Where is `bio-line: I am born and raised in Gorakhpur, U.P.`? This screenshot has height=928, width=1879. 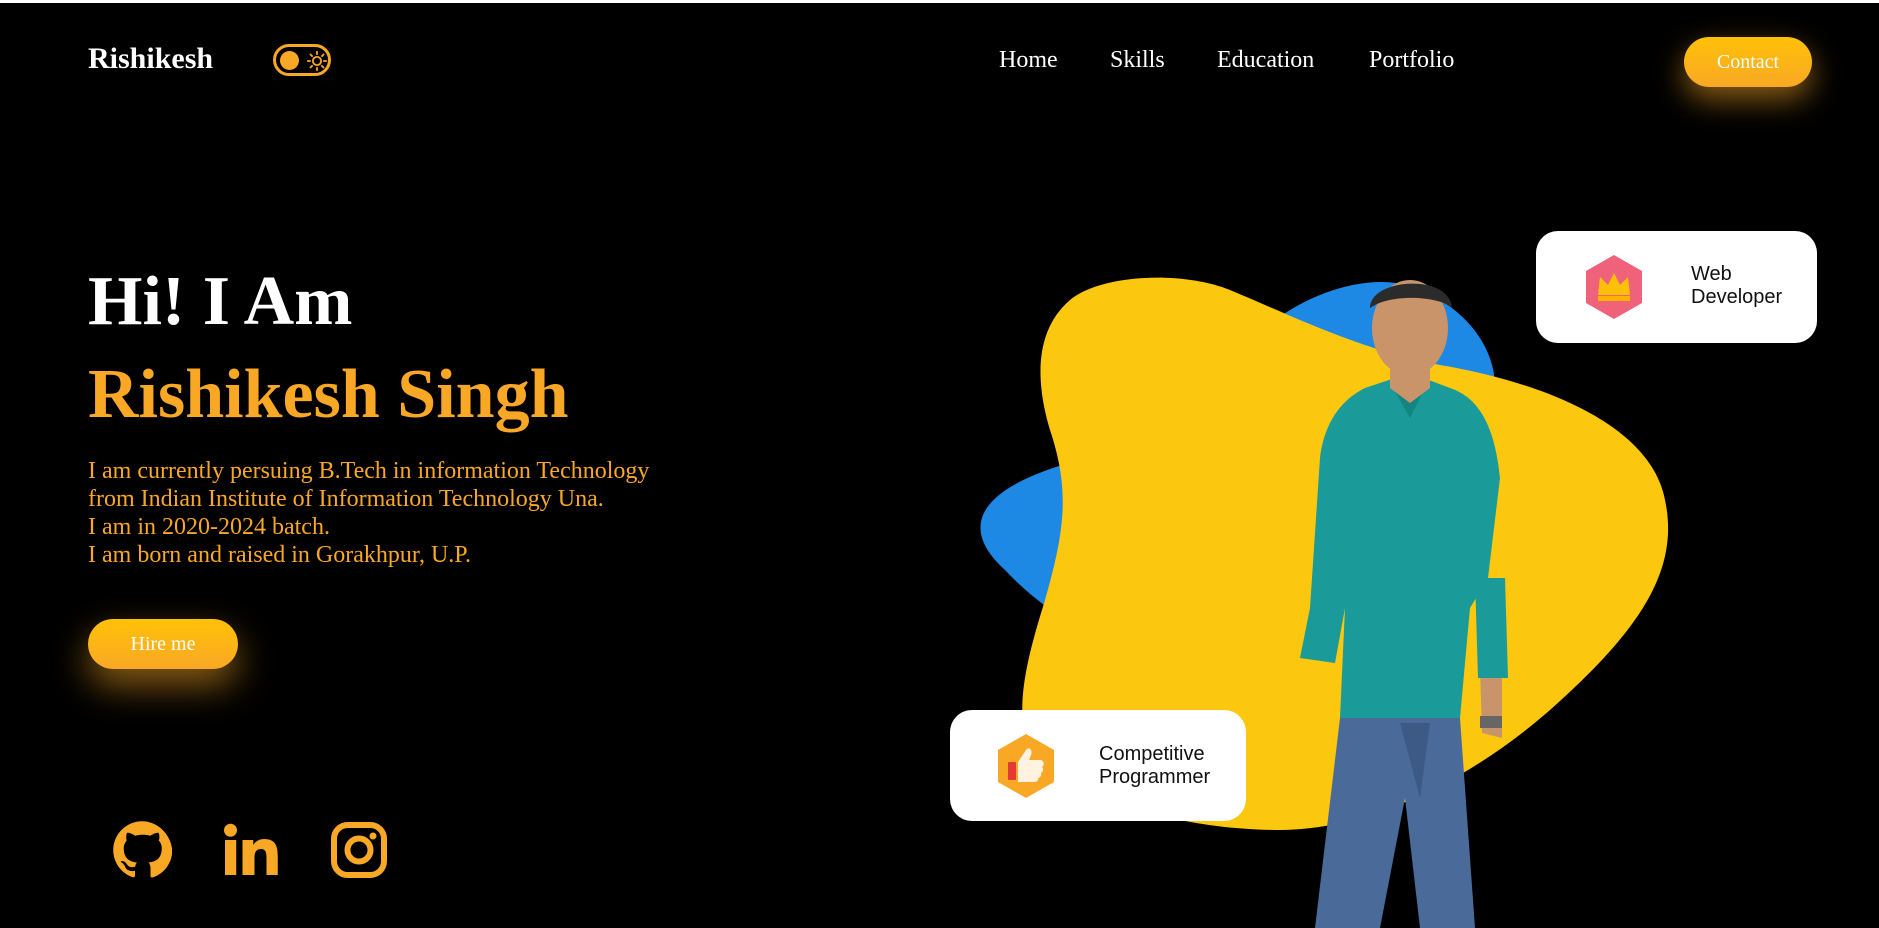 bio-line: I am born and raised in Gorakhpur, U.P. is located at coordinates (279, 555).